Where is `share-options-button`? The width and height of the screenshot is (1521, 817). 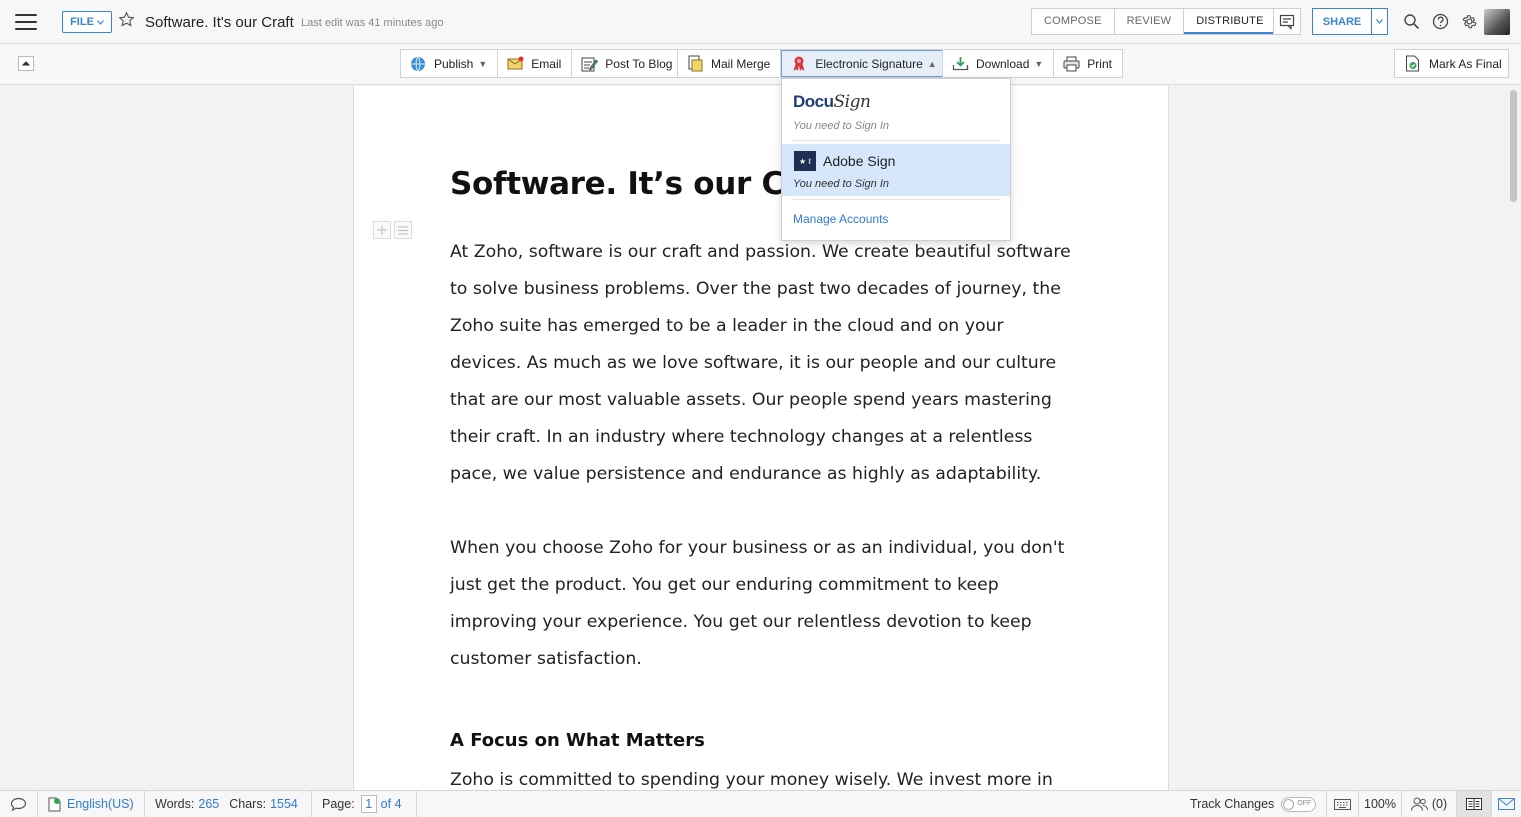
share-options-button is located at coordinates (1379, 21).